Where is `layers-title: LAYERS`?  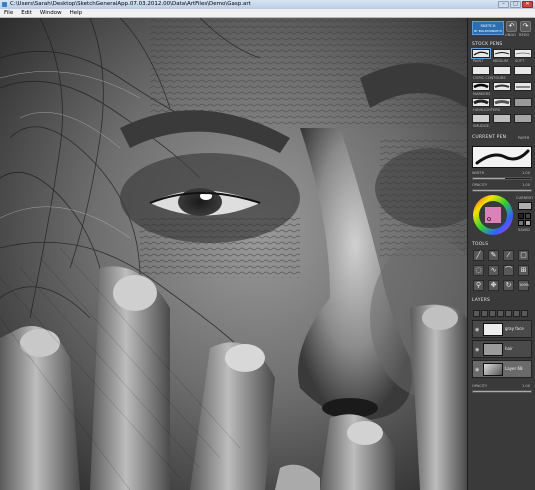 layers-title: LAYERS is located at coordinates (481, 300).